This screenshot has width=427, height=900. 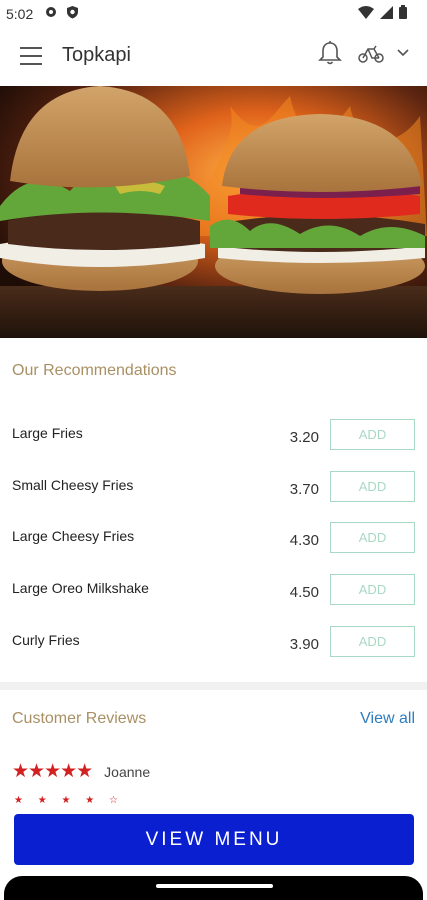 What do you see at coordinates (387, 719) in the screenshot?
I see `view-all-link: View all` at bounding box center [387, 719].